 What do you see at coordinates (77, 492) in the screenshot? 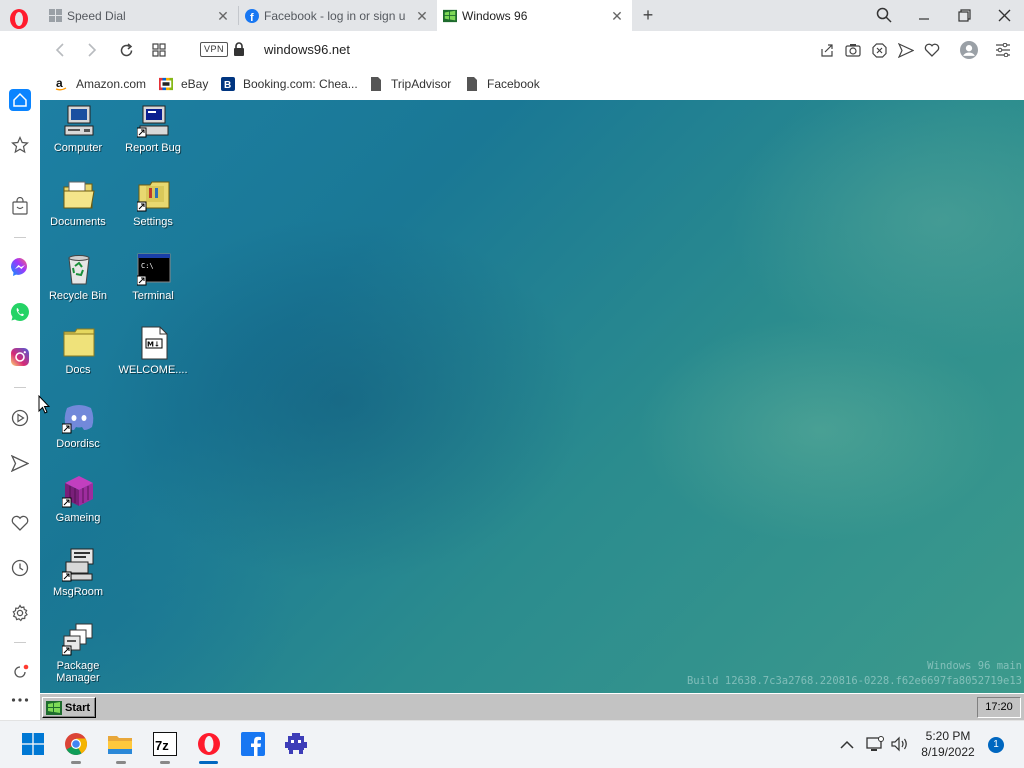
I see `cube-icon` at bounding box center [77, 492].